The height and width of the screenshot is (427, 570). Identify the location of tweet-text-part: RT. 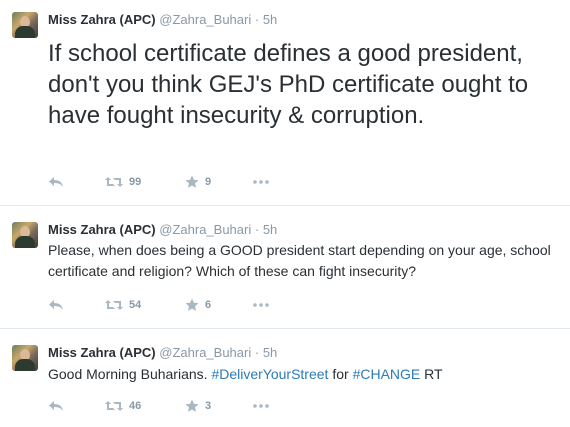
(431, 374).